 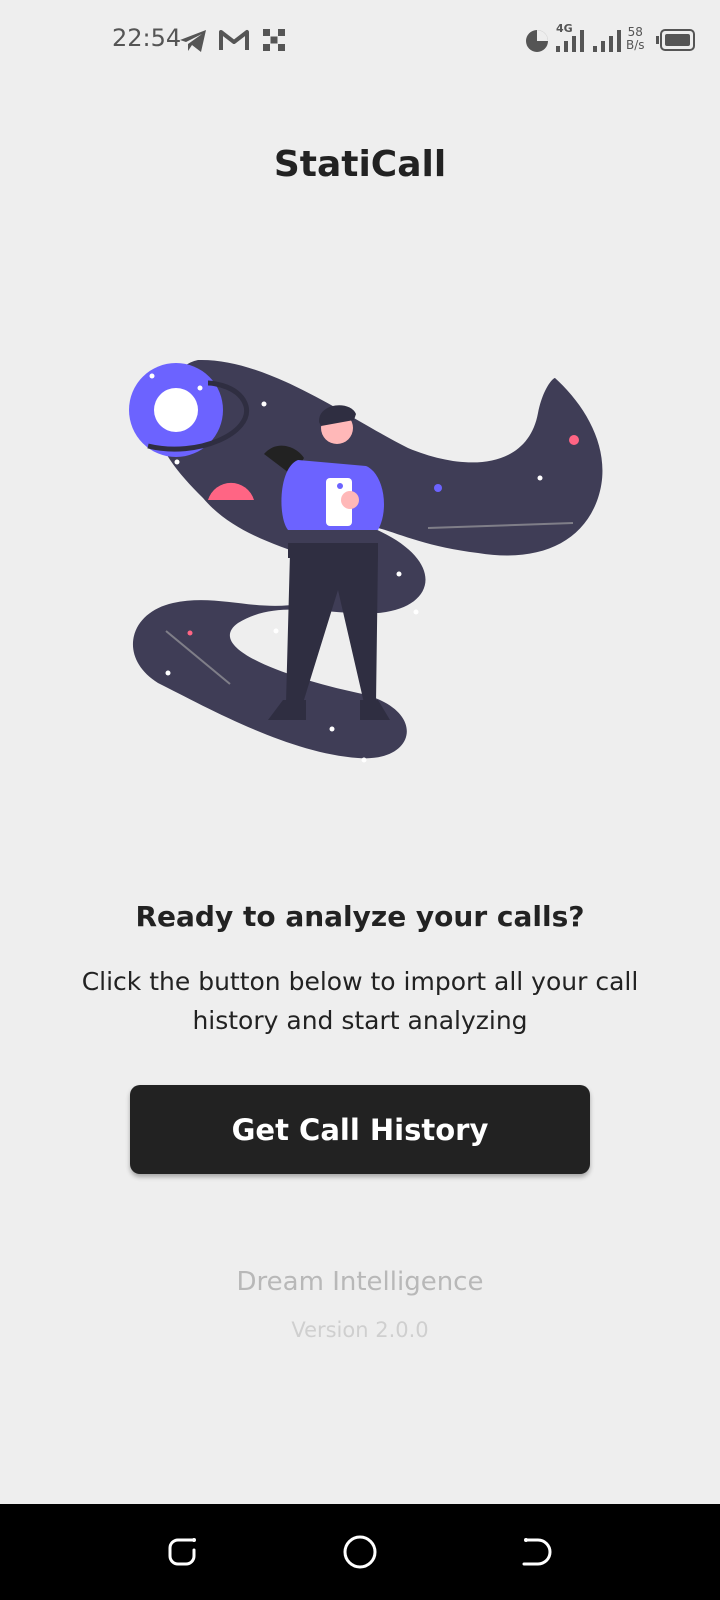 I want to click on net-speed-unit: B/s, so click(x=635, y=45).